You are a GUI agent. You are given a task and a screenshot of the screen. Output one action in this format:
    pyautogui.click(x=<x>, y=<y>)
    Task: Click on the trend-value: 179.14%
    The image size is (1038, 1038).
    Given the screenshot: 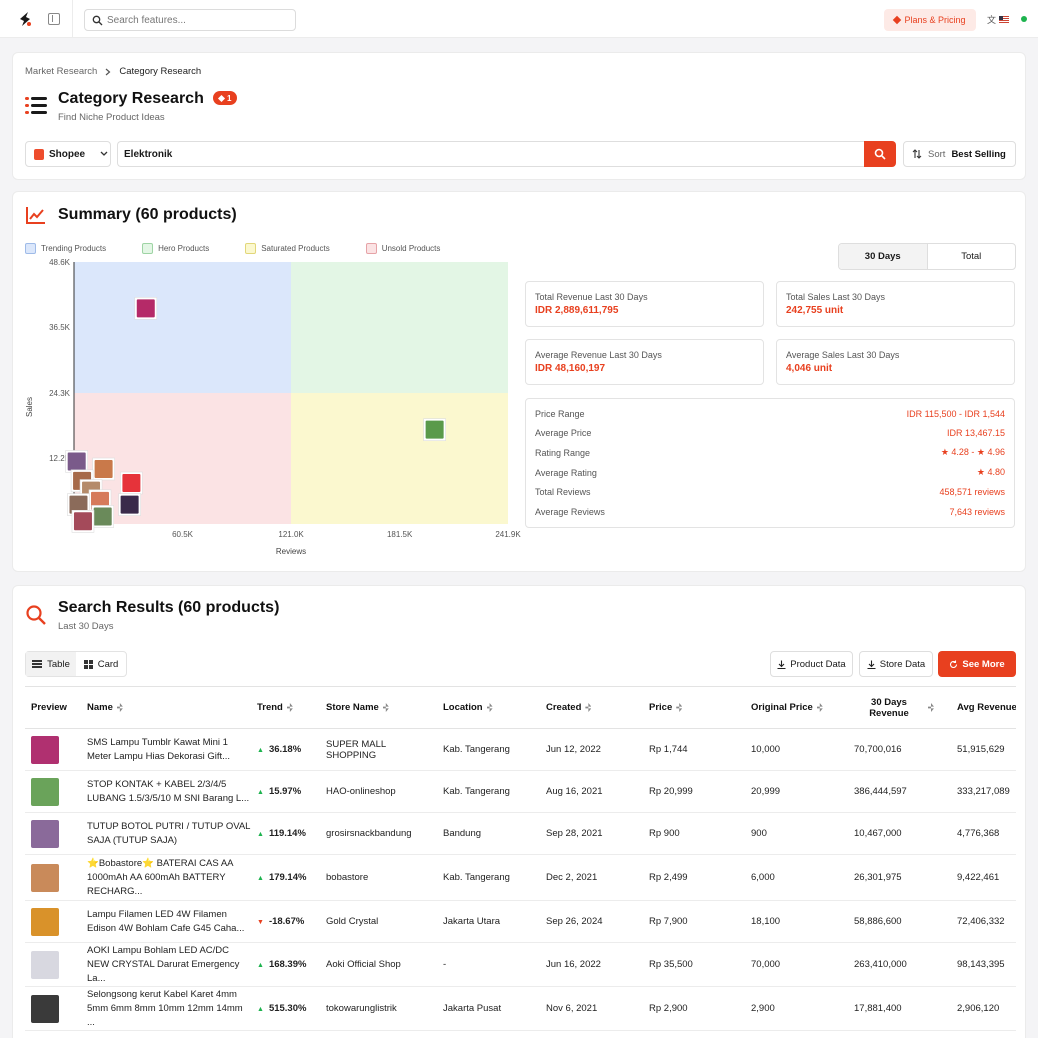 What is the action you would take?
    pyautogui.click(x=287, y=877)
    